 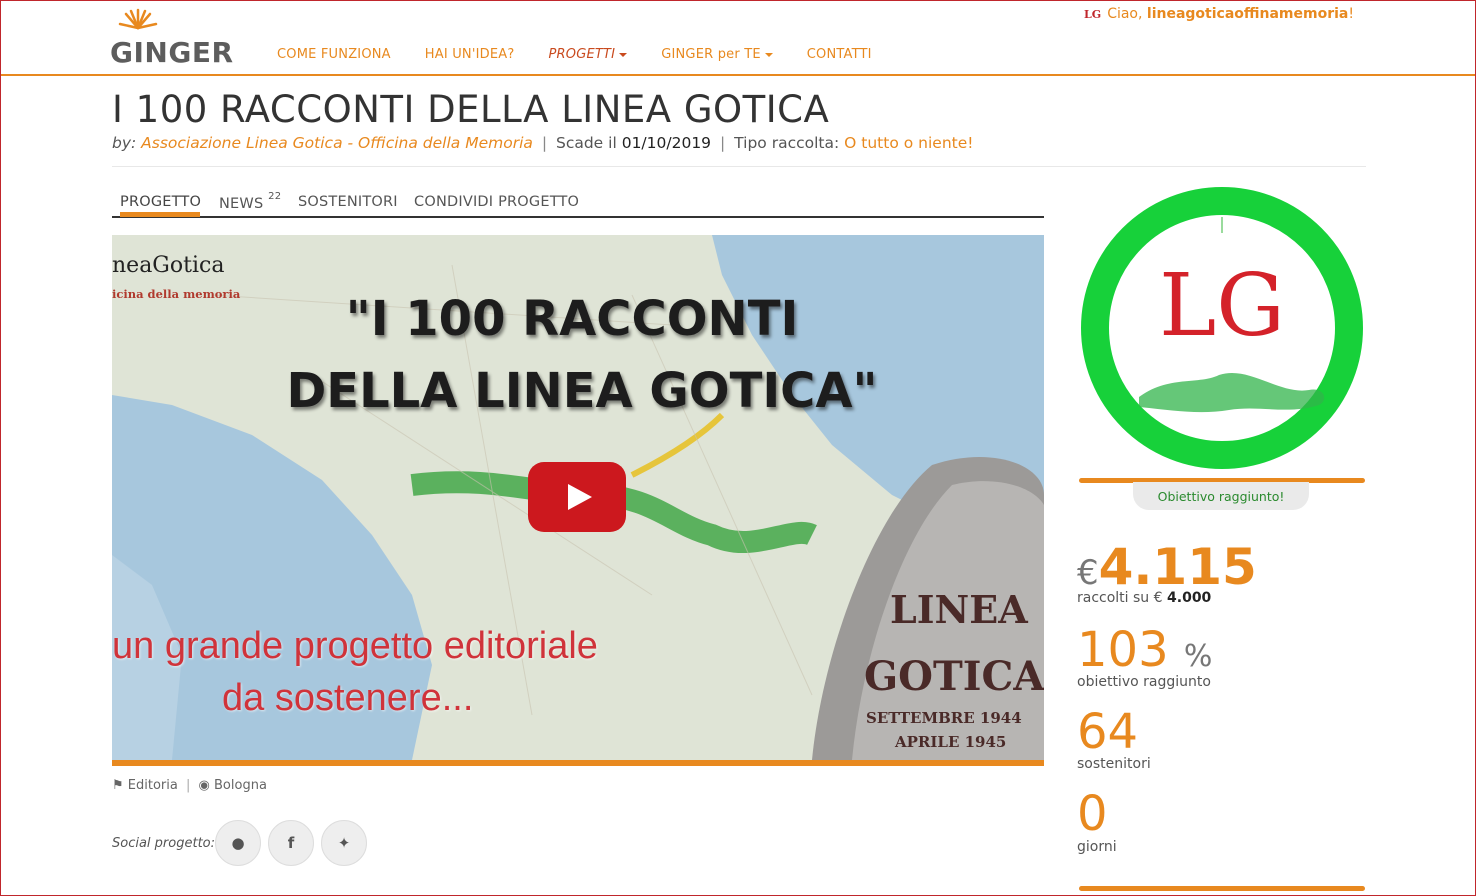 I want to click on type-value: O tutto o niente!, so click(x=909, y=143).